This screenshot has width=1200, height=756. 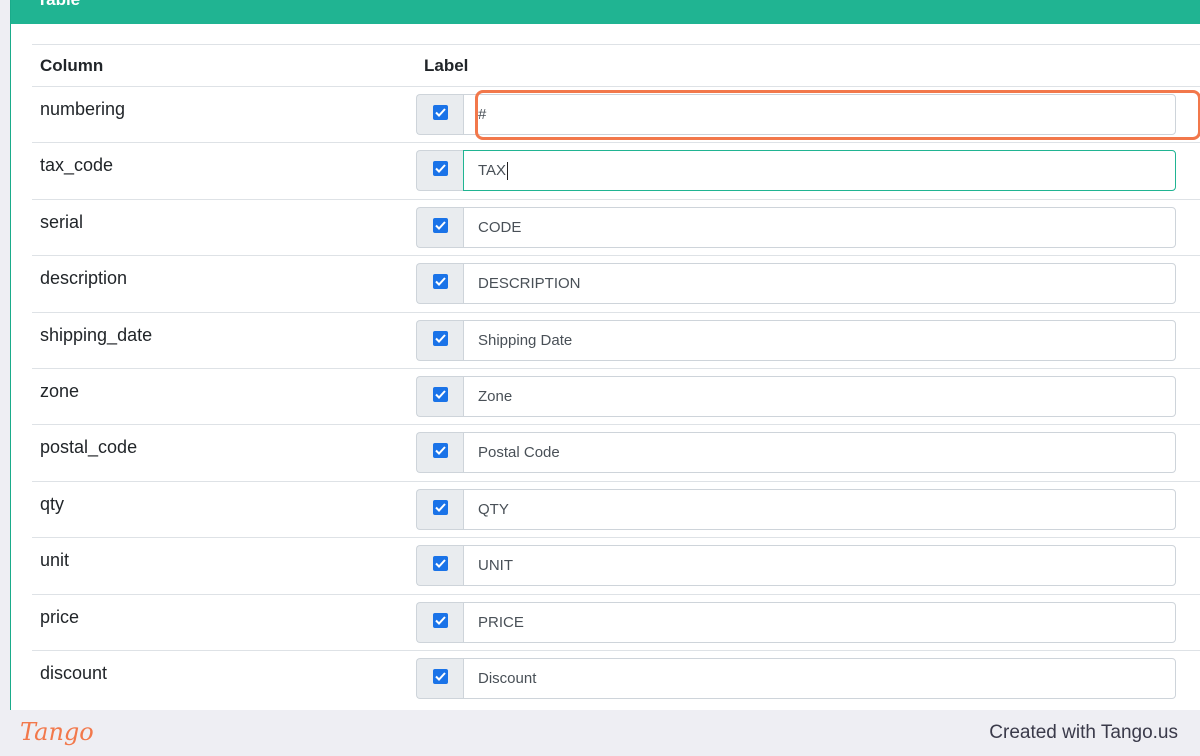 I want to click on label-input: UNIT, so click(x=819, y=566).